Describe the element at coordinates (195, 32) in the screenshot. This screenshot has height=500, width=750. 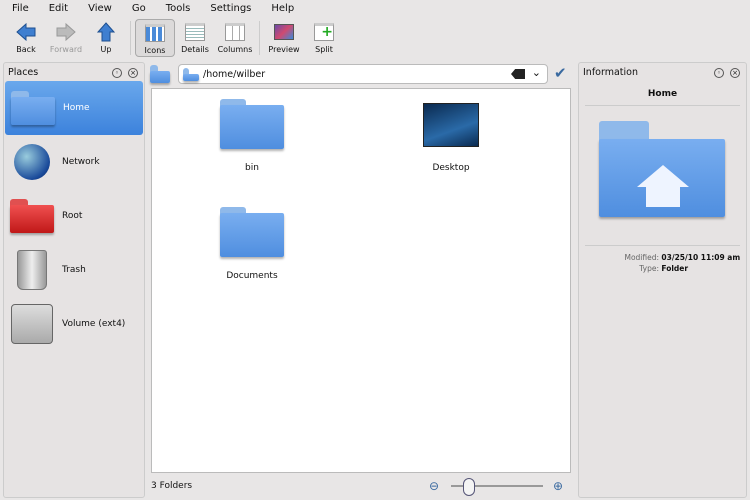
I see `details-view-icon` at that location.